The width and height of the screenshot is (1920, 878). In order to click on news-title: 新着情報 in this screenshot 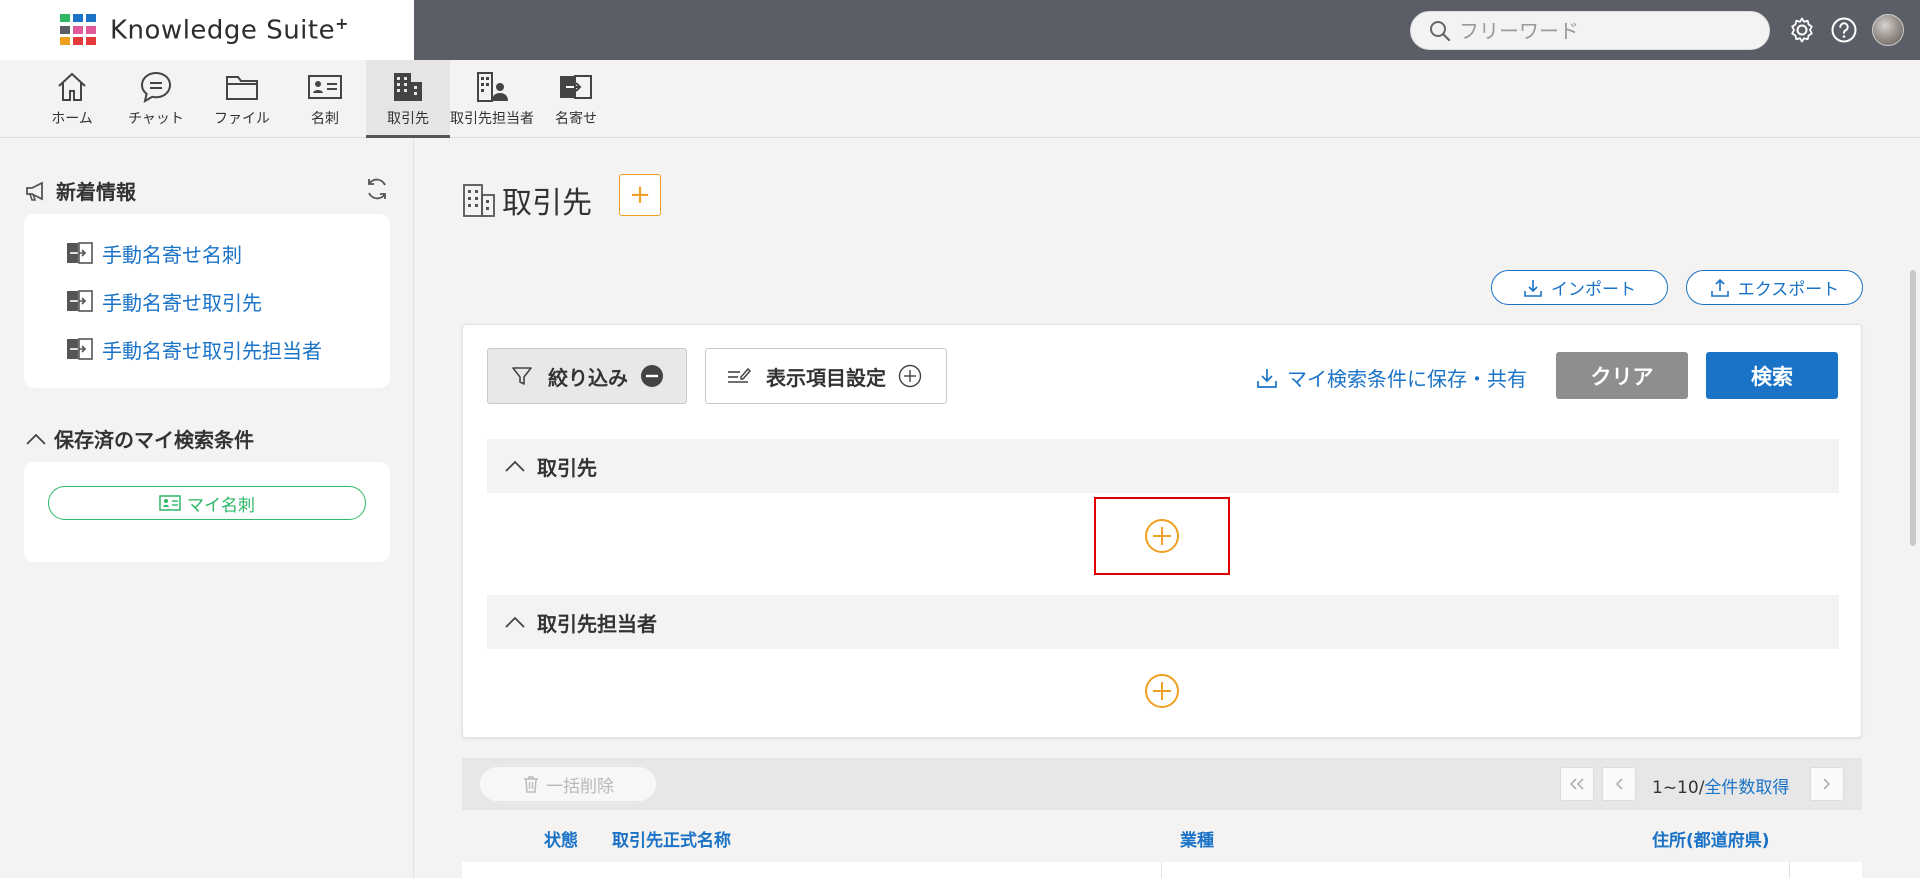, I will do `click(96, 192)`.